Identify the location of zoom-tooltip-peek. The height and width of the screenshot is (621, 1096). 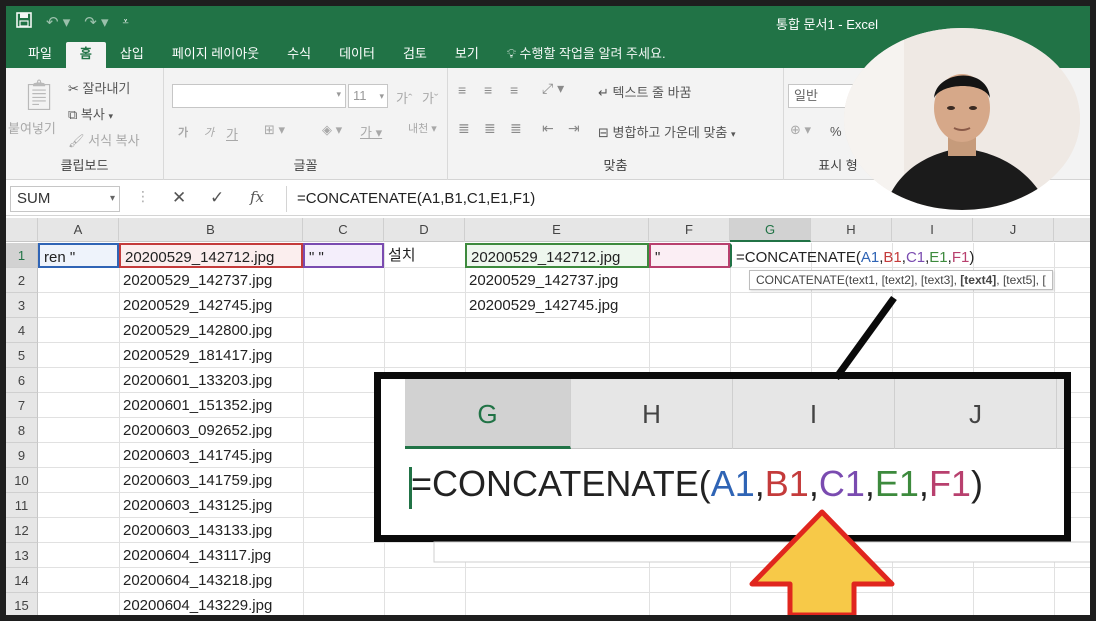
(761, 552).